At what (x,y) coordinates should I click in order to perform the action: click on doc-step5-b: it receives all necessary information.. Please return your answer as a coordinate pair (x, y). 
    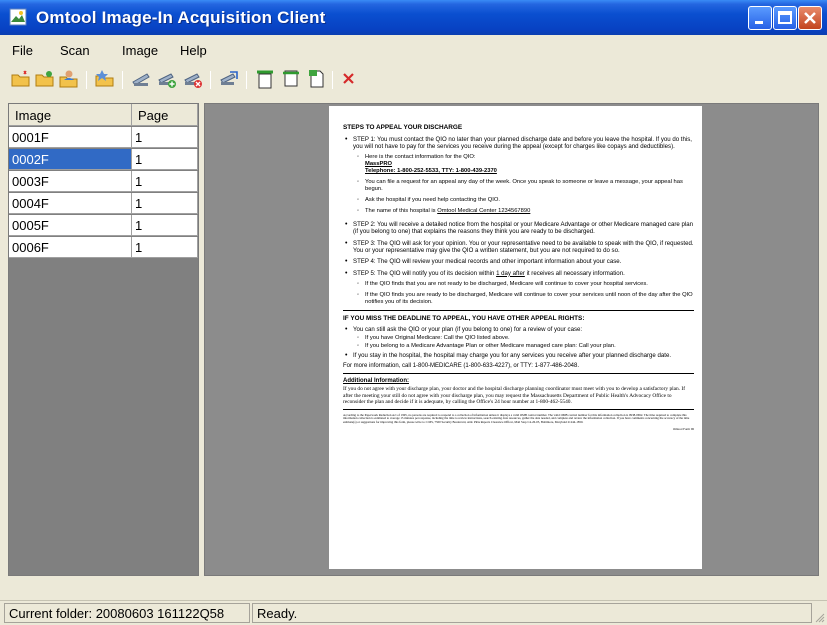
    Looking at the image, I should click on (575, 273).